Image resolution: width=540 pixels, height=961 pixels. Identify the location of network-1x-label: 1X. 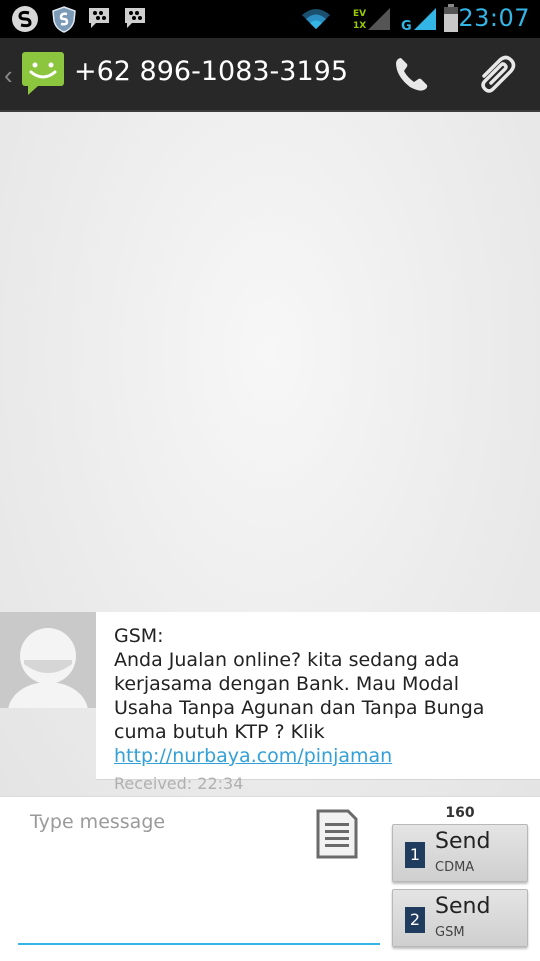
(359, 26).